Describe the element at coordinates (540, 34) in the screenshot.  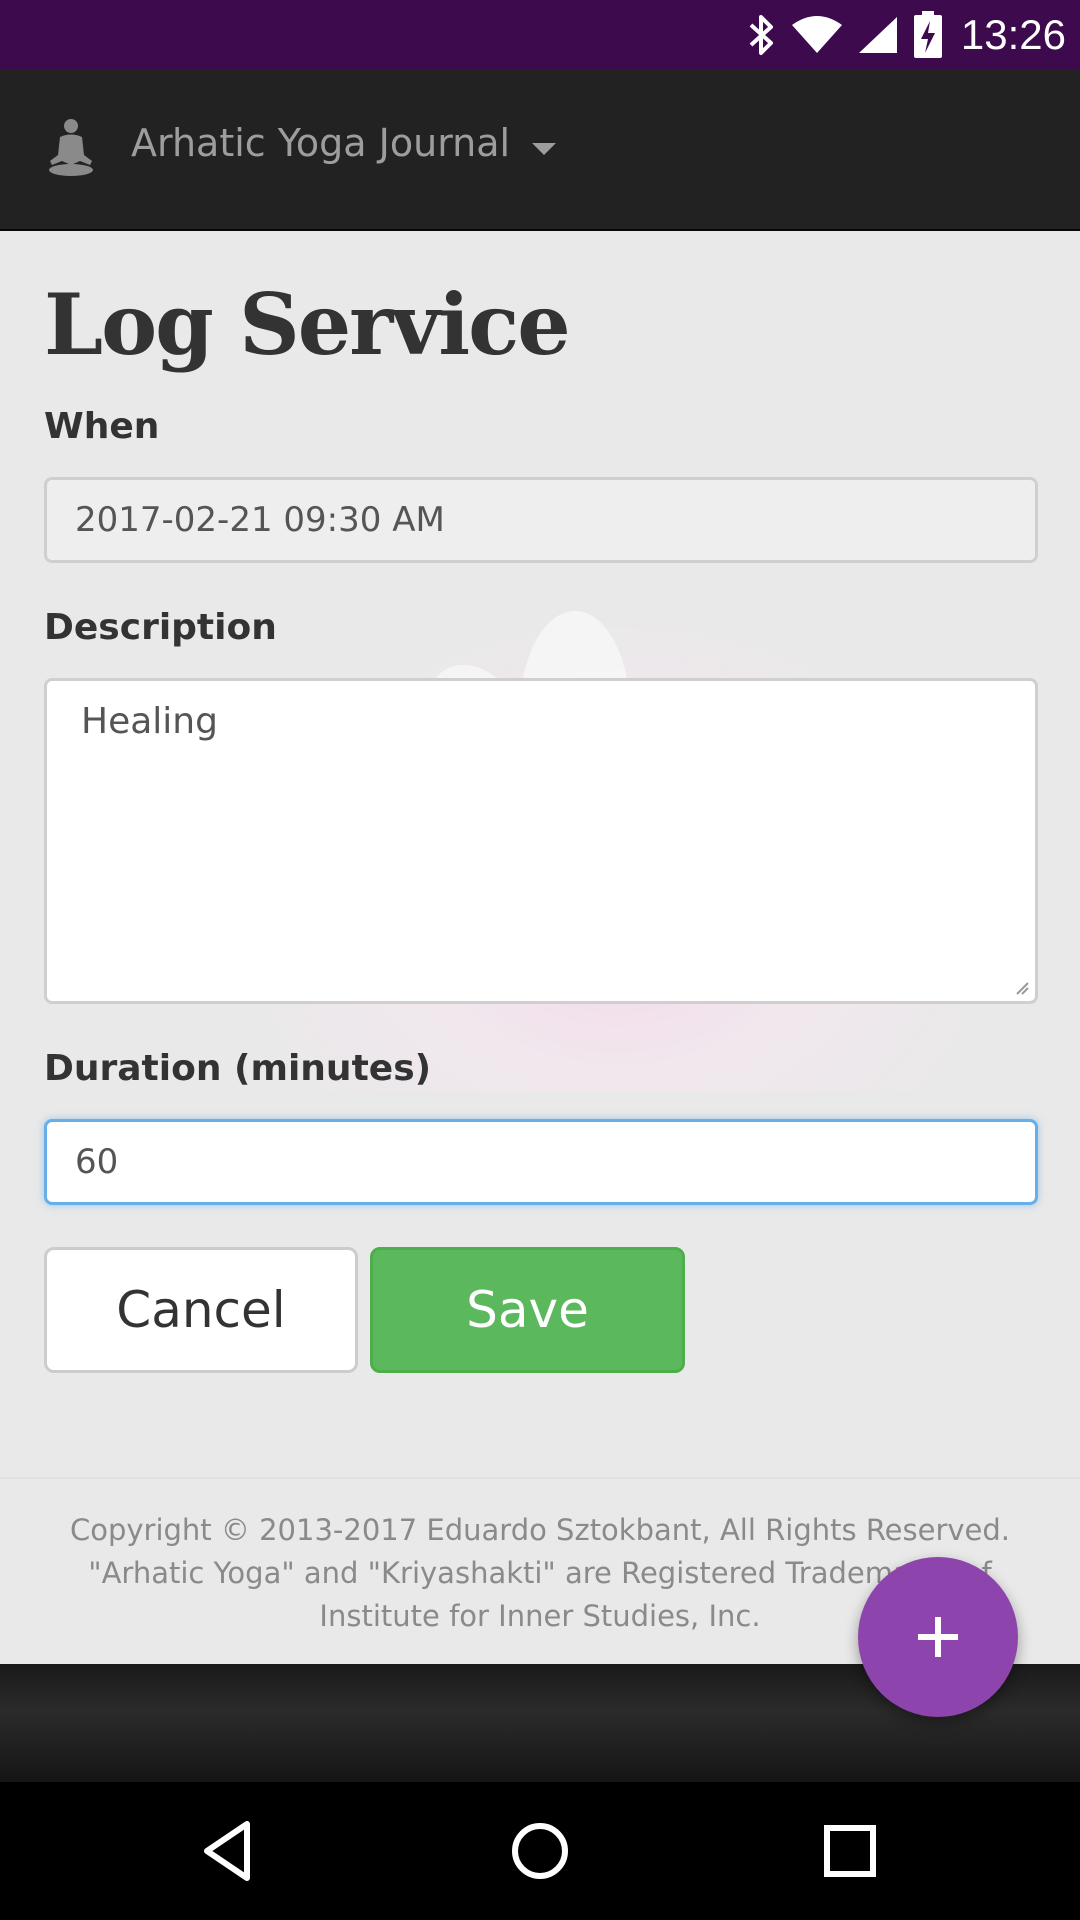
I see `status-bar: 13:26` at that location.